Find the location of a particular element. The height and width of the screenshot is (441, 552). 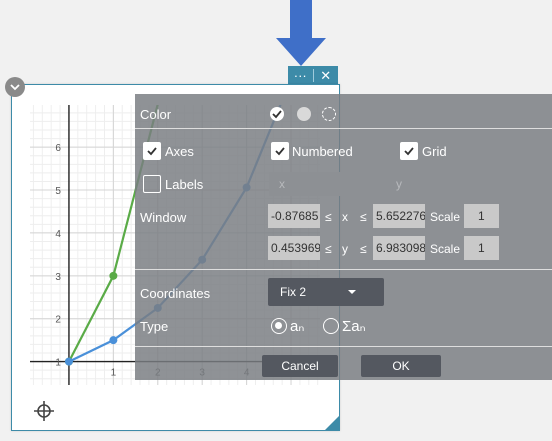

y-tick-label: 4 is located at coordinates (58, 234).